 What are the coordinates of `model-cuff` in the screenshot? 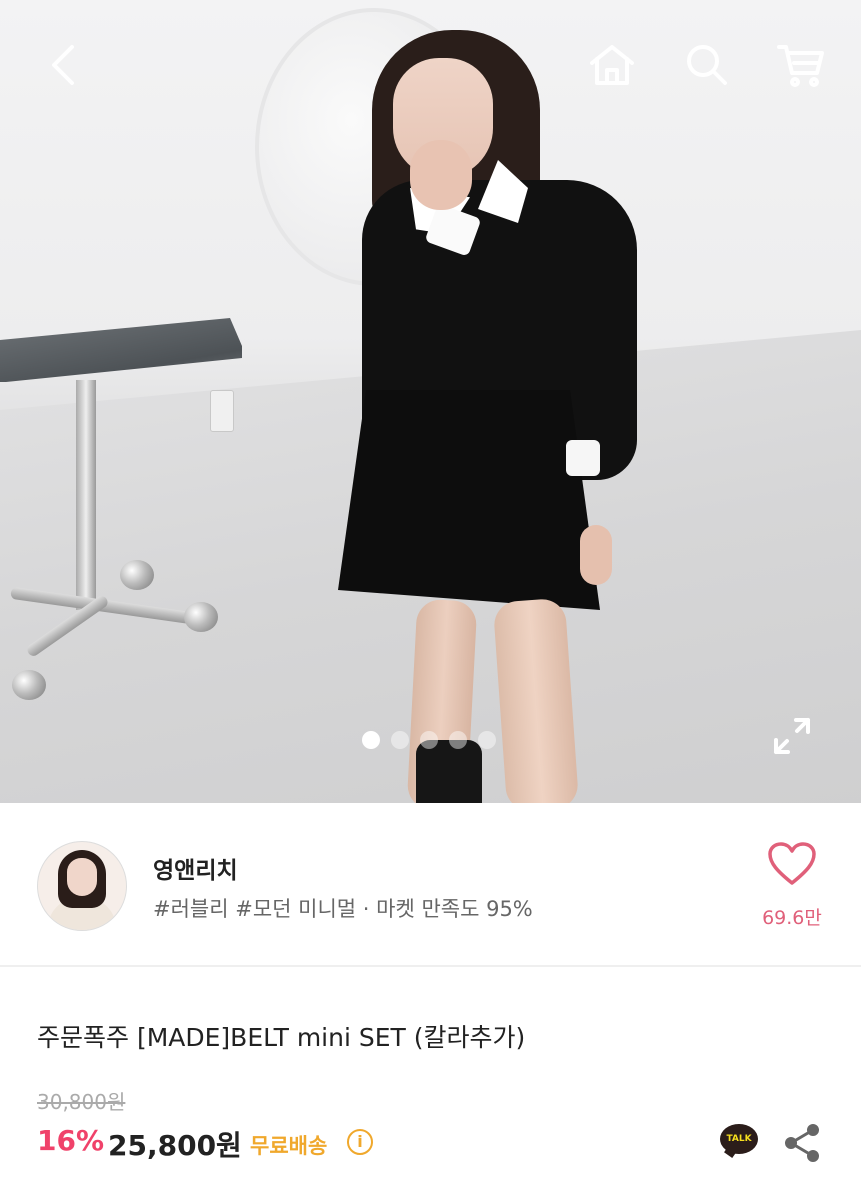 It's located at (583, 458).